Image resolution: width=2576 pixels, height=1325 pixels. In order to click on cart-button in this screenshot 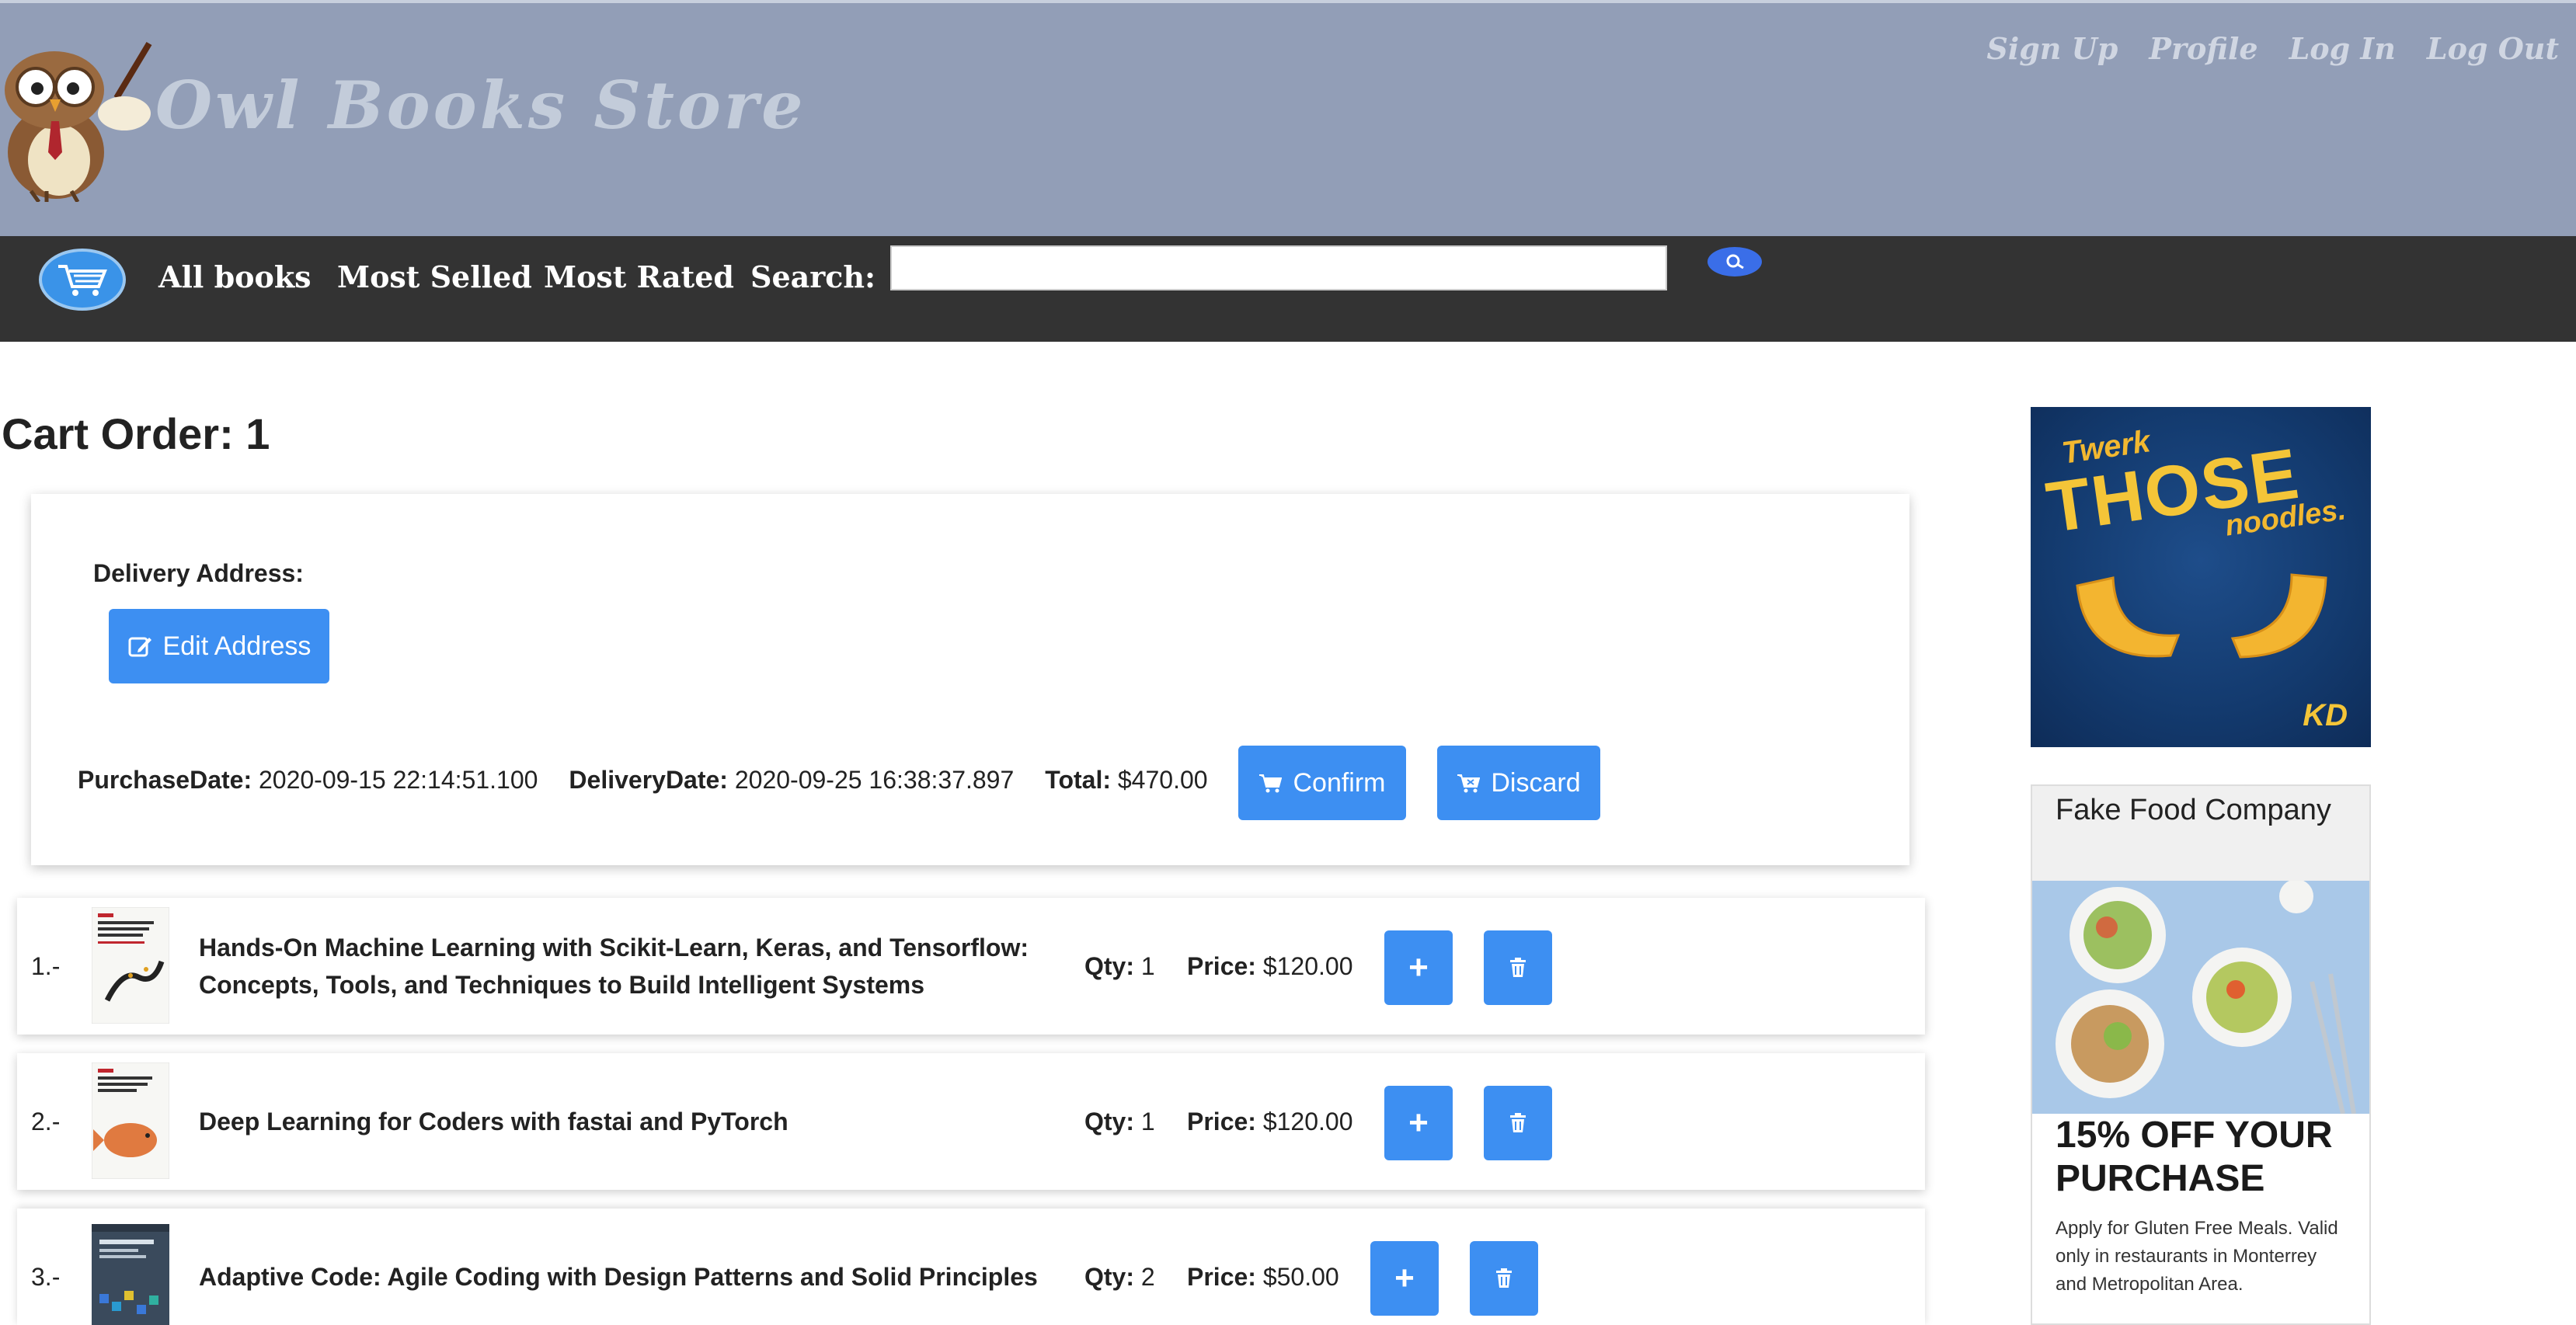, I will do `click(82, 280)`.